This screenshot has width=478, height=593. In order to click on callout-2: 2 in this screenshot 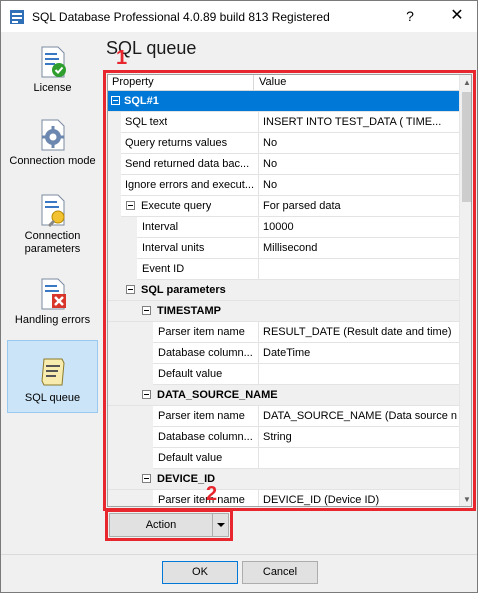, I will do `click(212, 494)`.